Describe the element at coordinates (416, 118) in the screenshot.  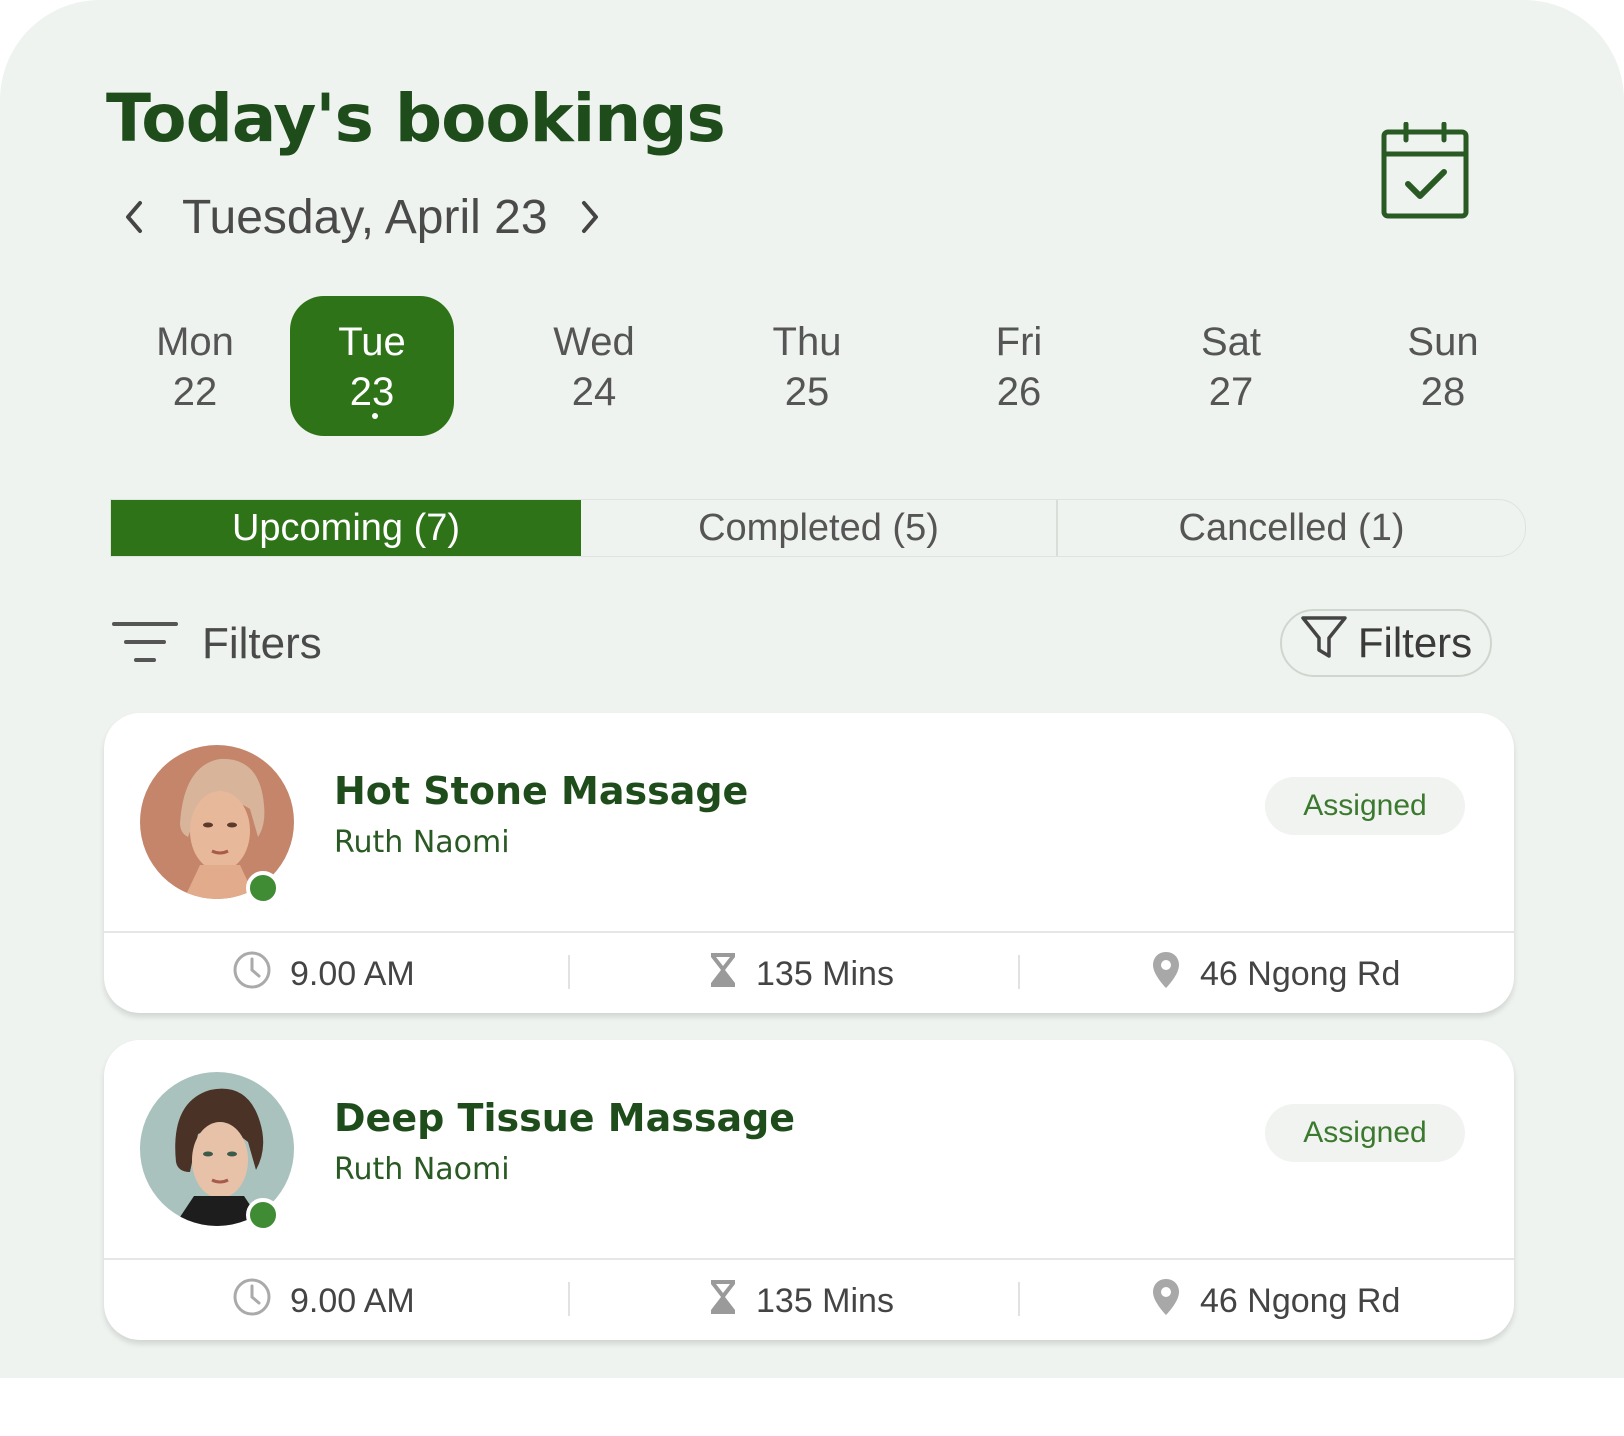
I see `page-title: Today's bookings` at that location.